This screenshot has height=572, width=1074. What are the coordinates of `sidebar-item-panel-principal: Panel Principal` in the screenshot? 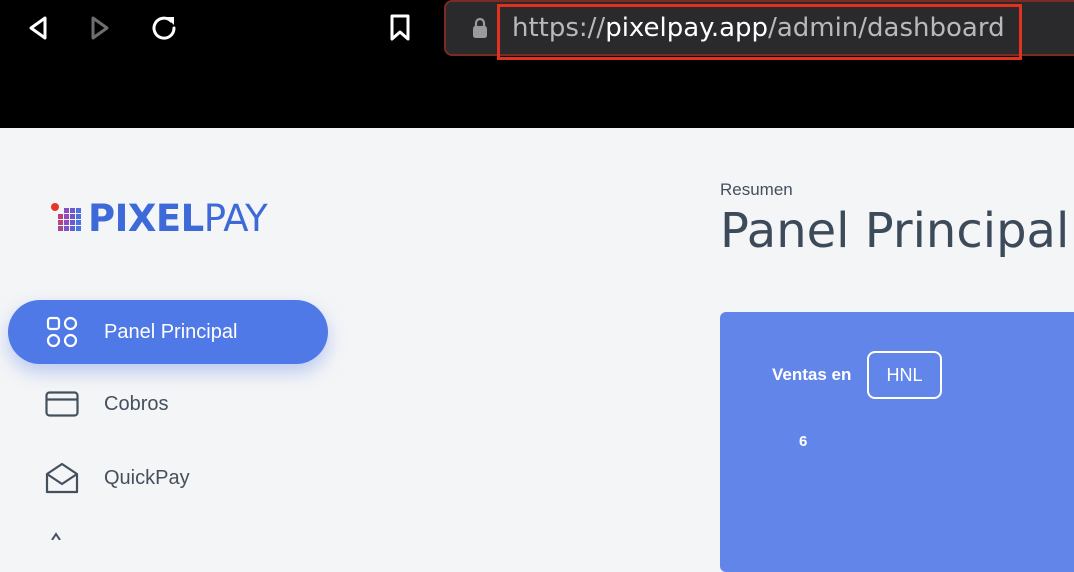 It's located at (168, 332).